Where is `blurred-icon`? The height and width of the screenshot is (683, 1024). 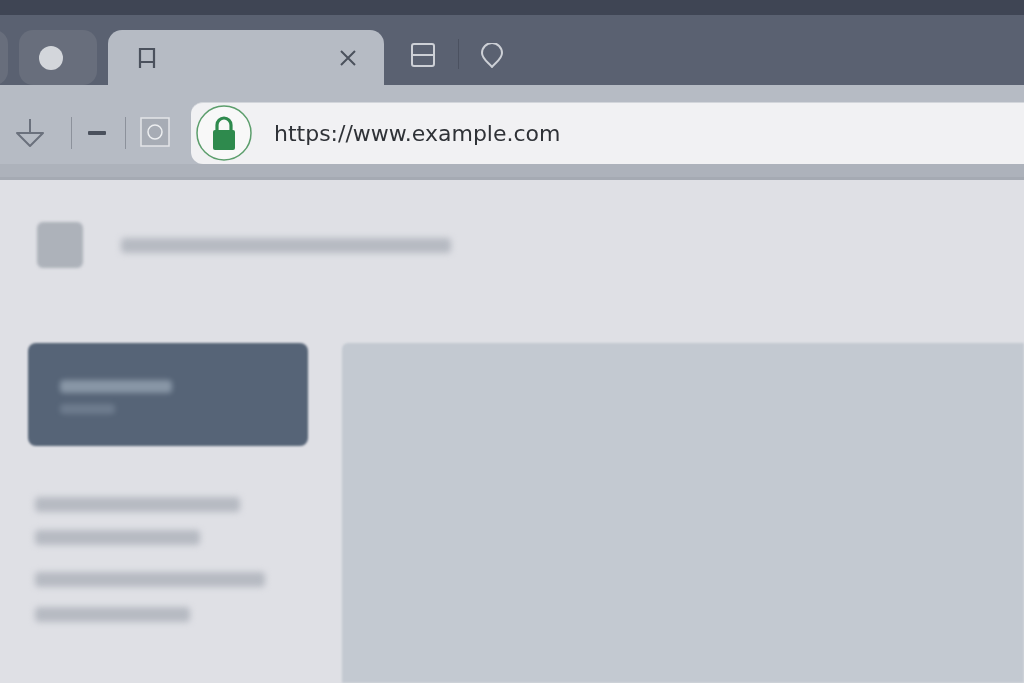
blurred-icon is located at coordinates (60, 245).